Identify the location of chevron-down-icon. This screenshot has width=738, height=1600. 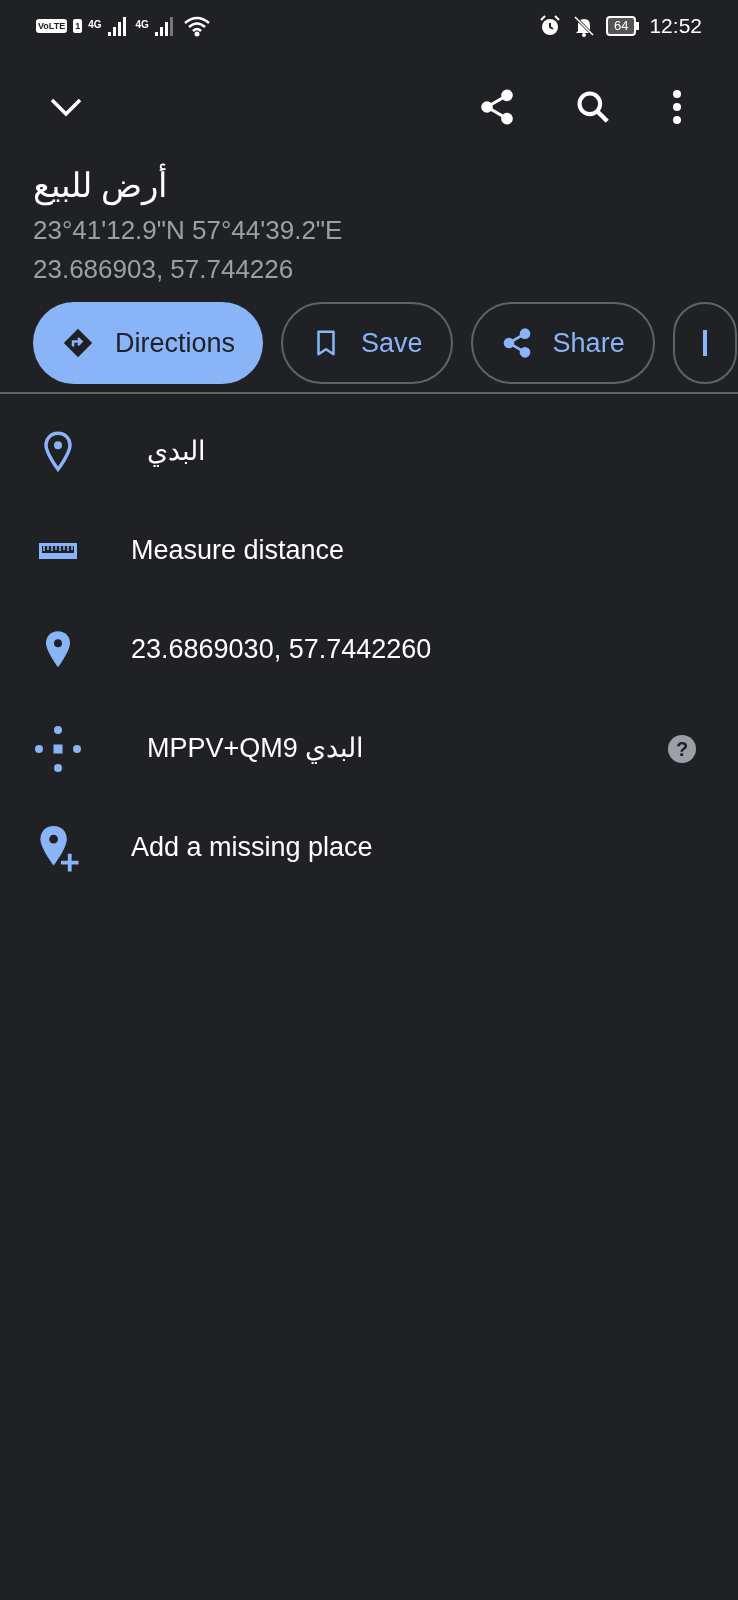
(66, 107).